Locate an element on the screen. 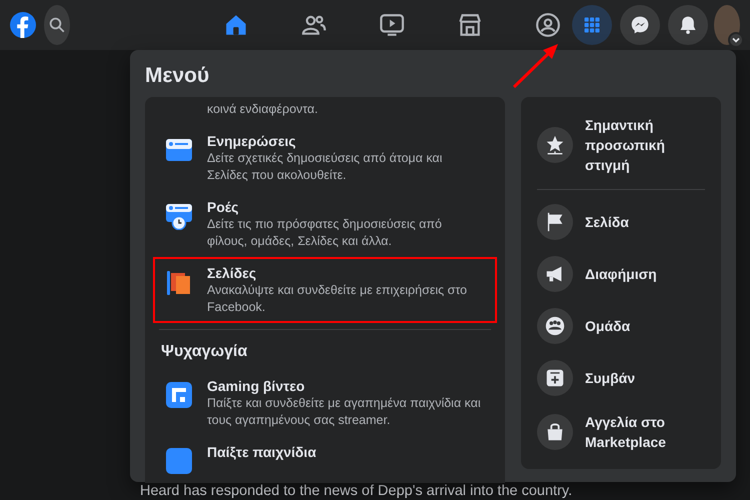  section-heading: Ψυχαγωγία is located at coordinates (204, 352).